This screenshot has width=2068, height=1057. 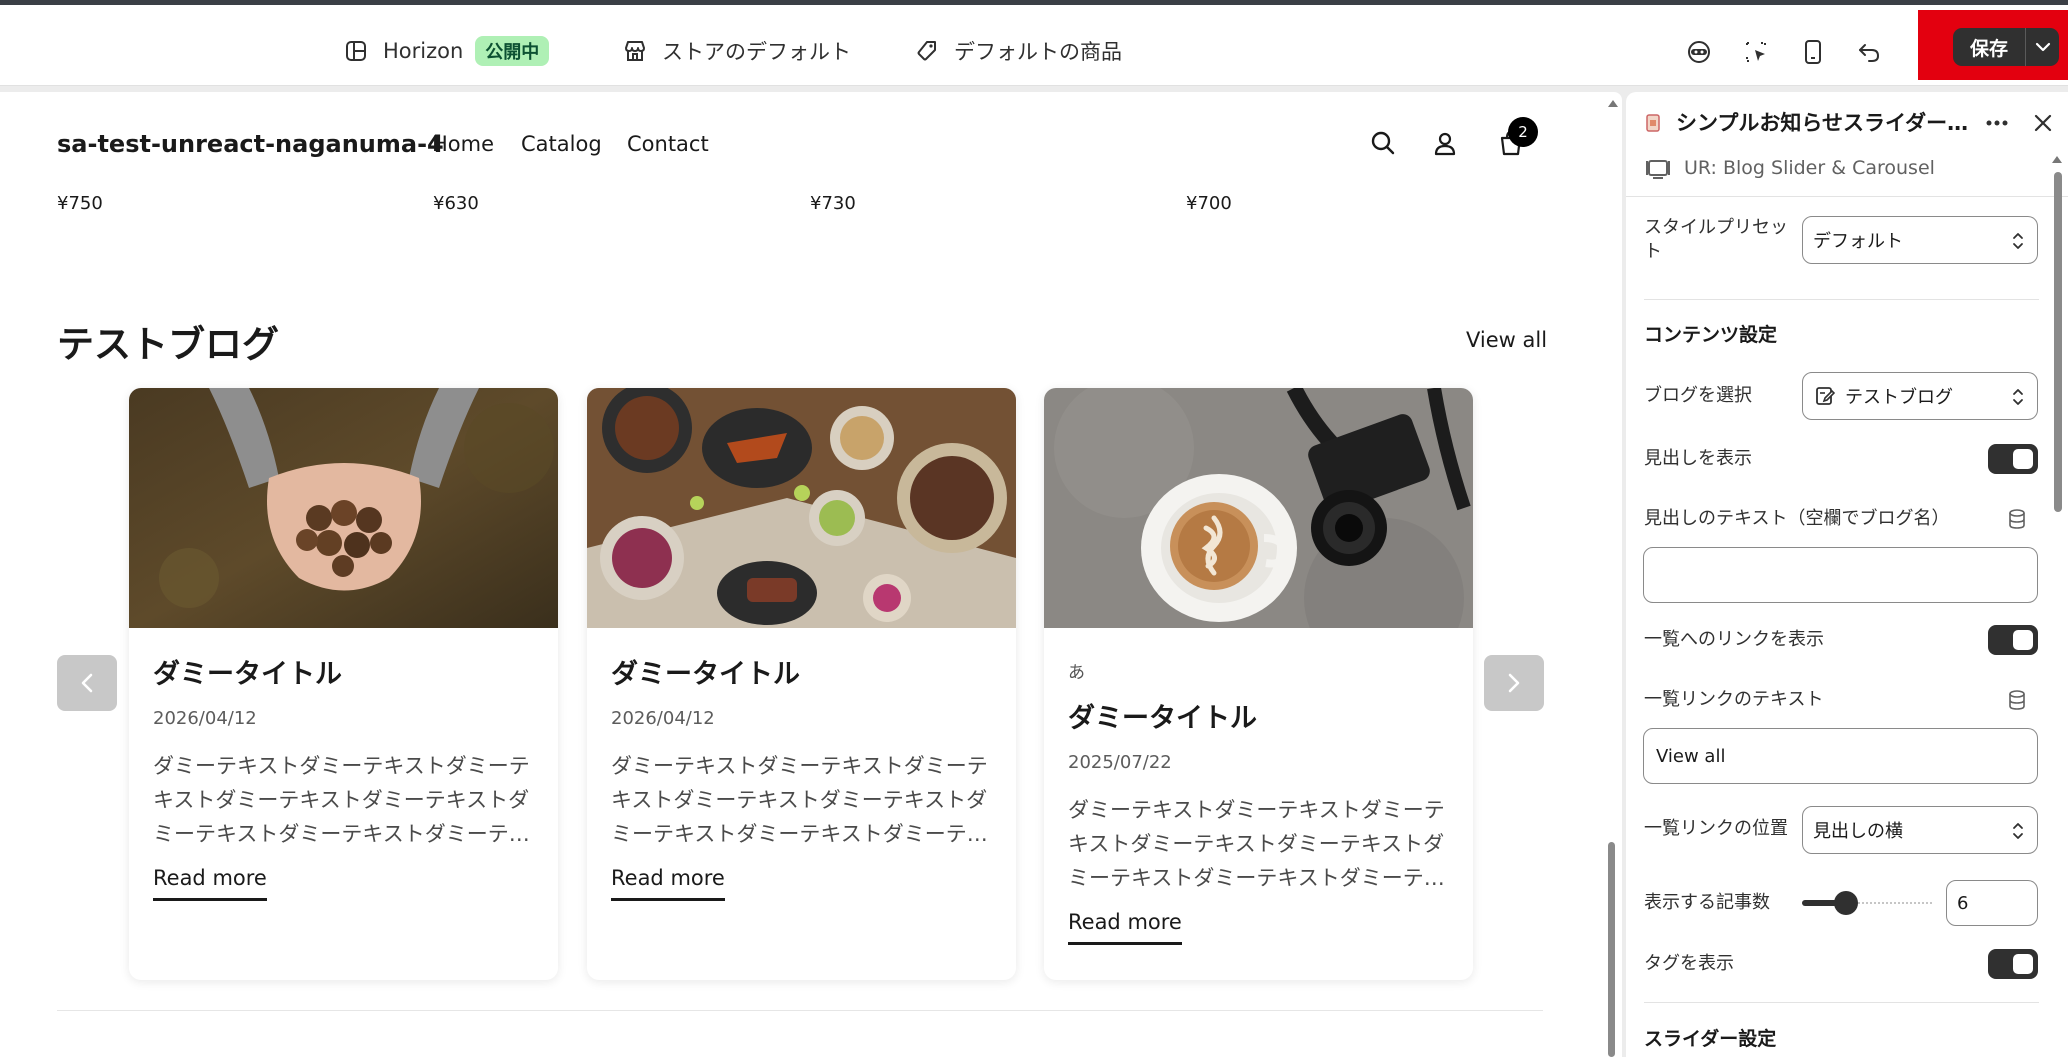 I want to click on section-divider, so click(x=800, y=1010).